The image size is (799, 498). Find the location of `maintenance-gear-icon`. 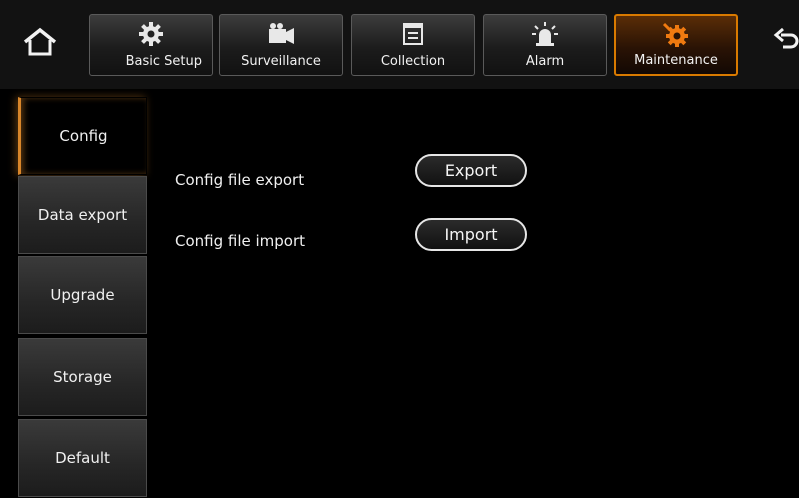

maintenance-gear-icon is located at coordinates (676, 35).